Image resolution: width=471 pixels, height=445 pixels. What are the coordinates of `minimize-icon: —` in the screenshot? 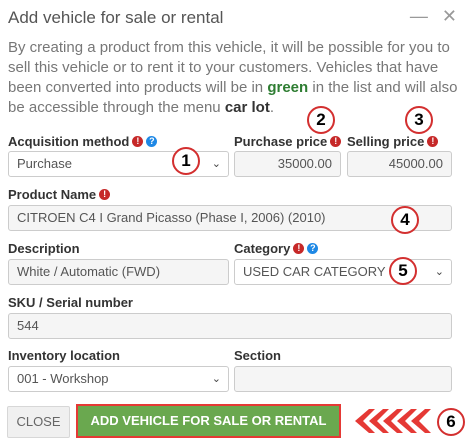 It's located at (419, 16).